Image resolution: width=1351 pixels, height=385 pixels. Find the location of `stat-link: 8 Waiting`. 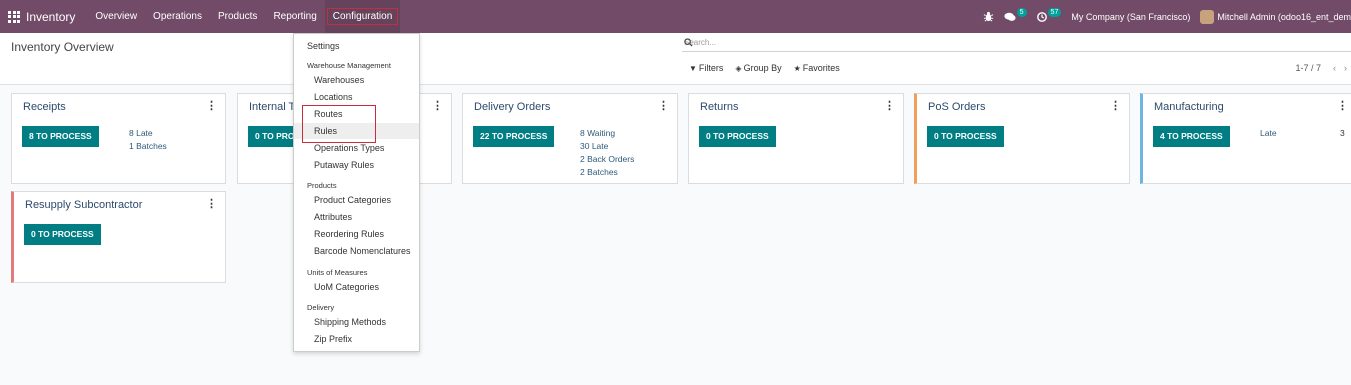

stat-link: 8 Waiting is located at coordinates (607, 133).